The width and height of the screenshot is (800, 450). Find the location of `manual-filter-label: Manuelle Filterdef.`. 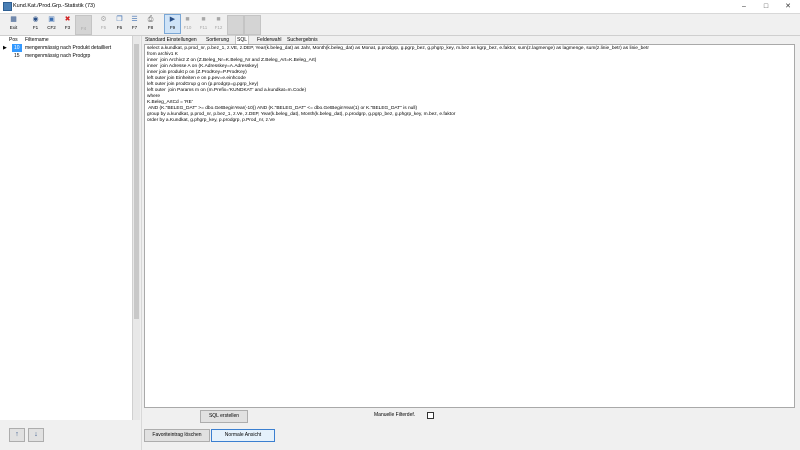

manual-filter-label: Manuelle Filterdef. is located at coordinates (395, 415).